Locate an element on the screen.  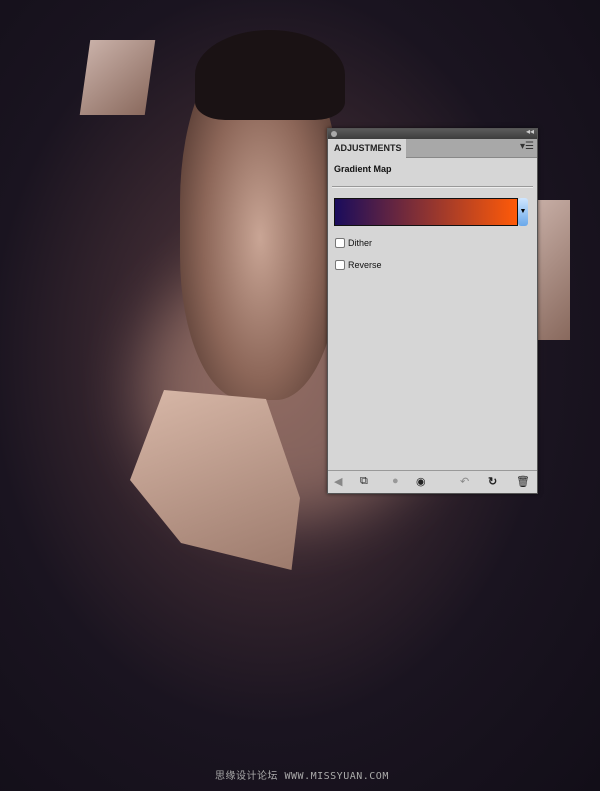
collapse-icon: ◂◂ is located at coordinates (530, 131).